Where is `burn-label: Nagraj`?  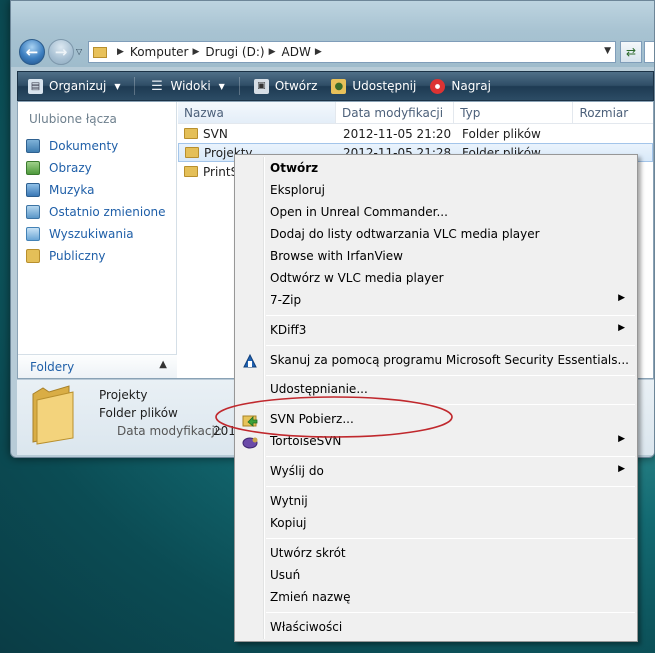
burn-label: Nagraj is located at coordinates (471, 86).